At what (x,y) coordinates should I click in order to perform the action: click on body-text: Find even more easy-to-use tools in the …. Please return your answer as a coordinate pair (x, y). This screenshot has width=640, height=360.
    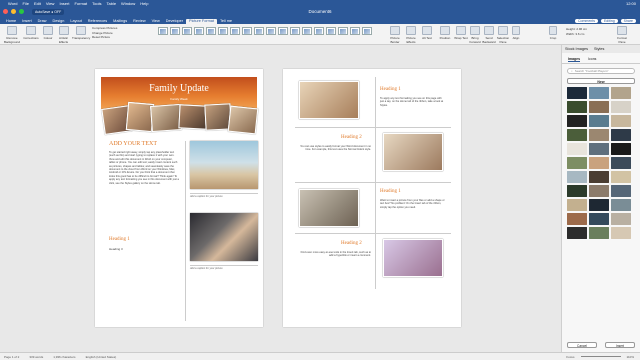
    Looking at the image, I should click on (335, 254).